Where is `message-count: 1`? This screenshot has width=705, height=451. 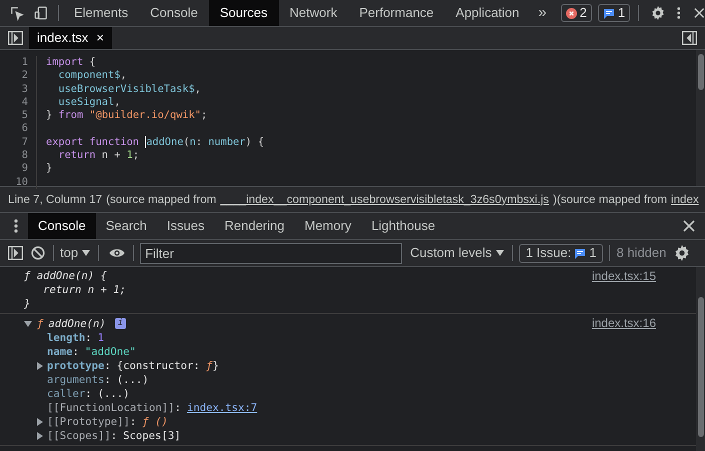 message-count: 1 is located at coordinates (622, 13).